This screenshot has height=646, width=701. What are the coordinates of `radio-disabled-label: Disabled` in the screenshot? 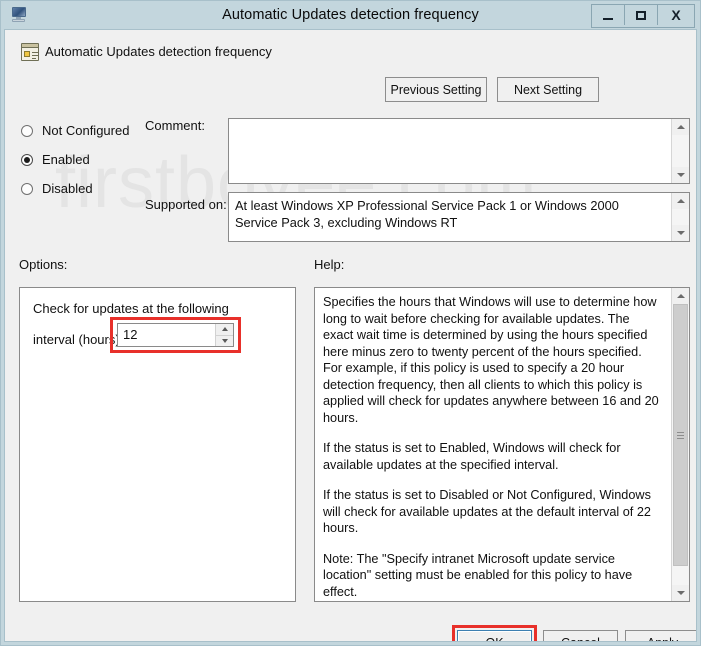 It's located at (67, 188).